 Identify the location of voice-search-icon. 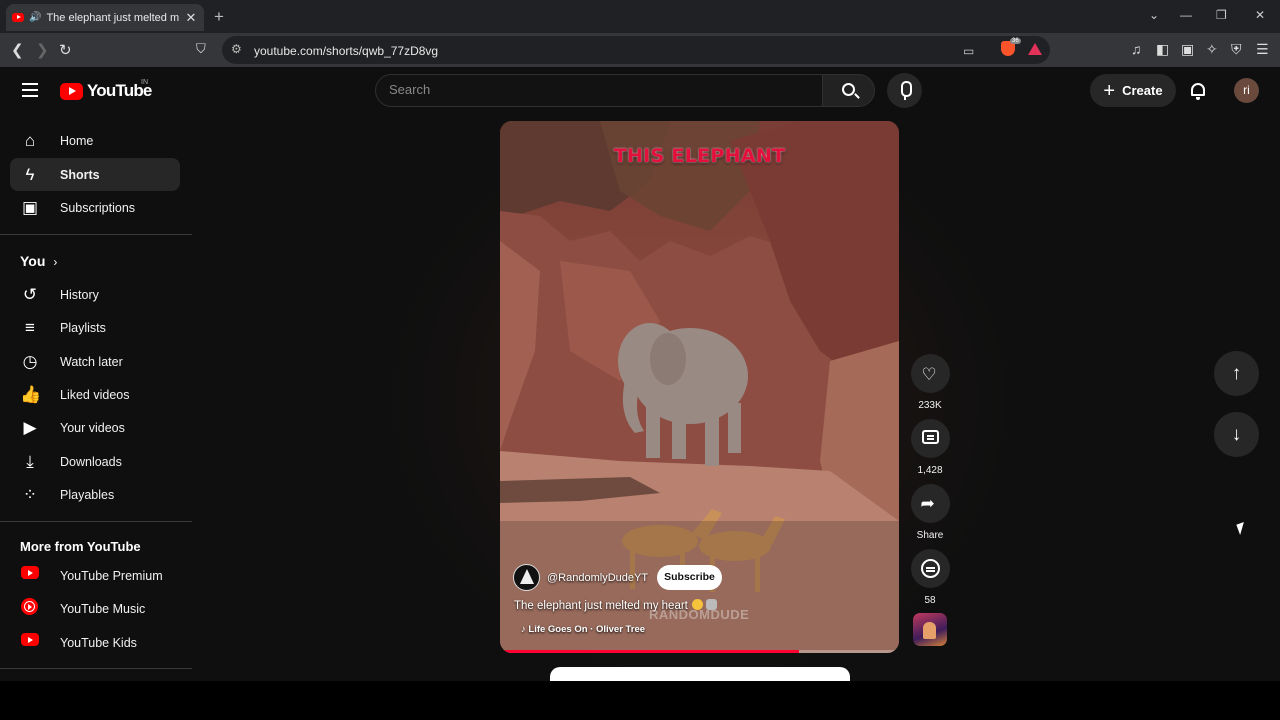
(904, 90).